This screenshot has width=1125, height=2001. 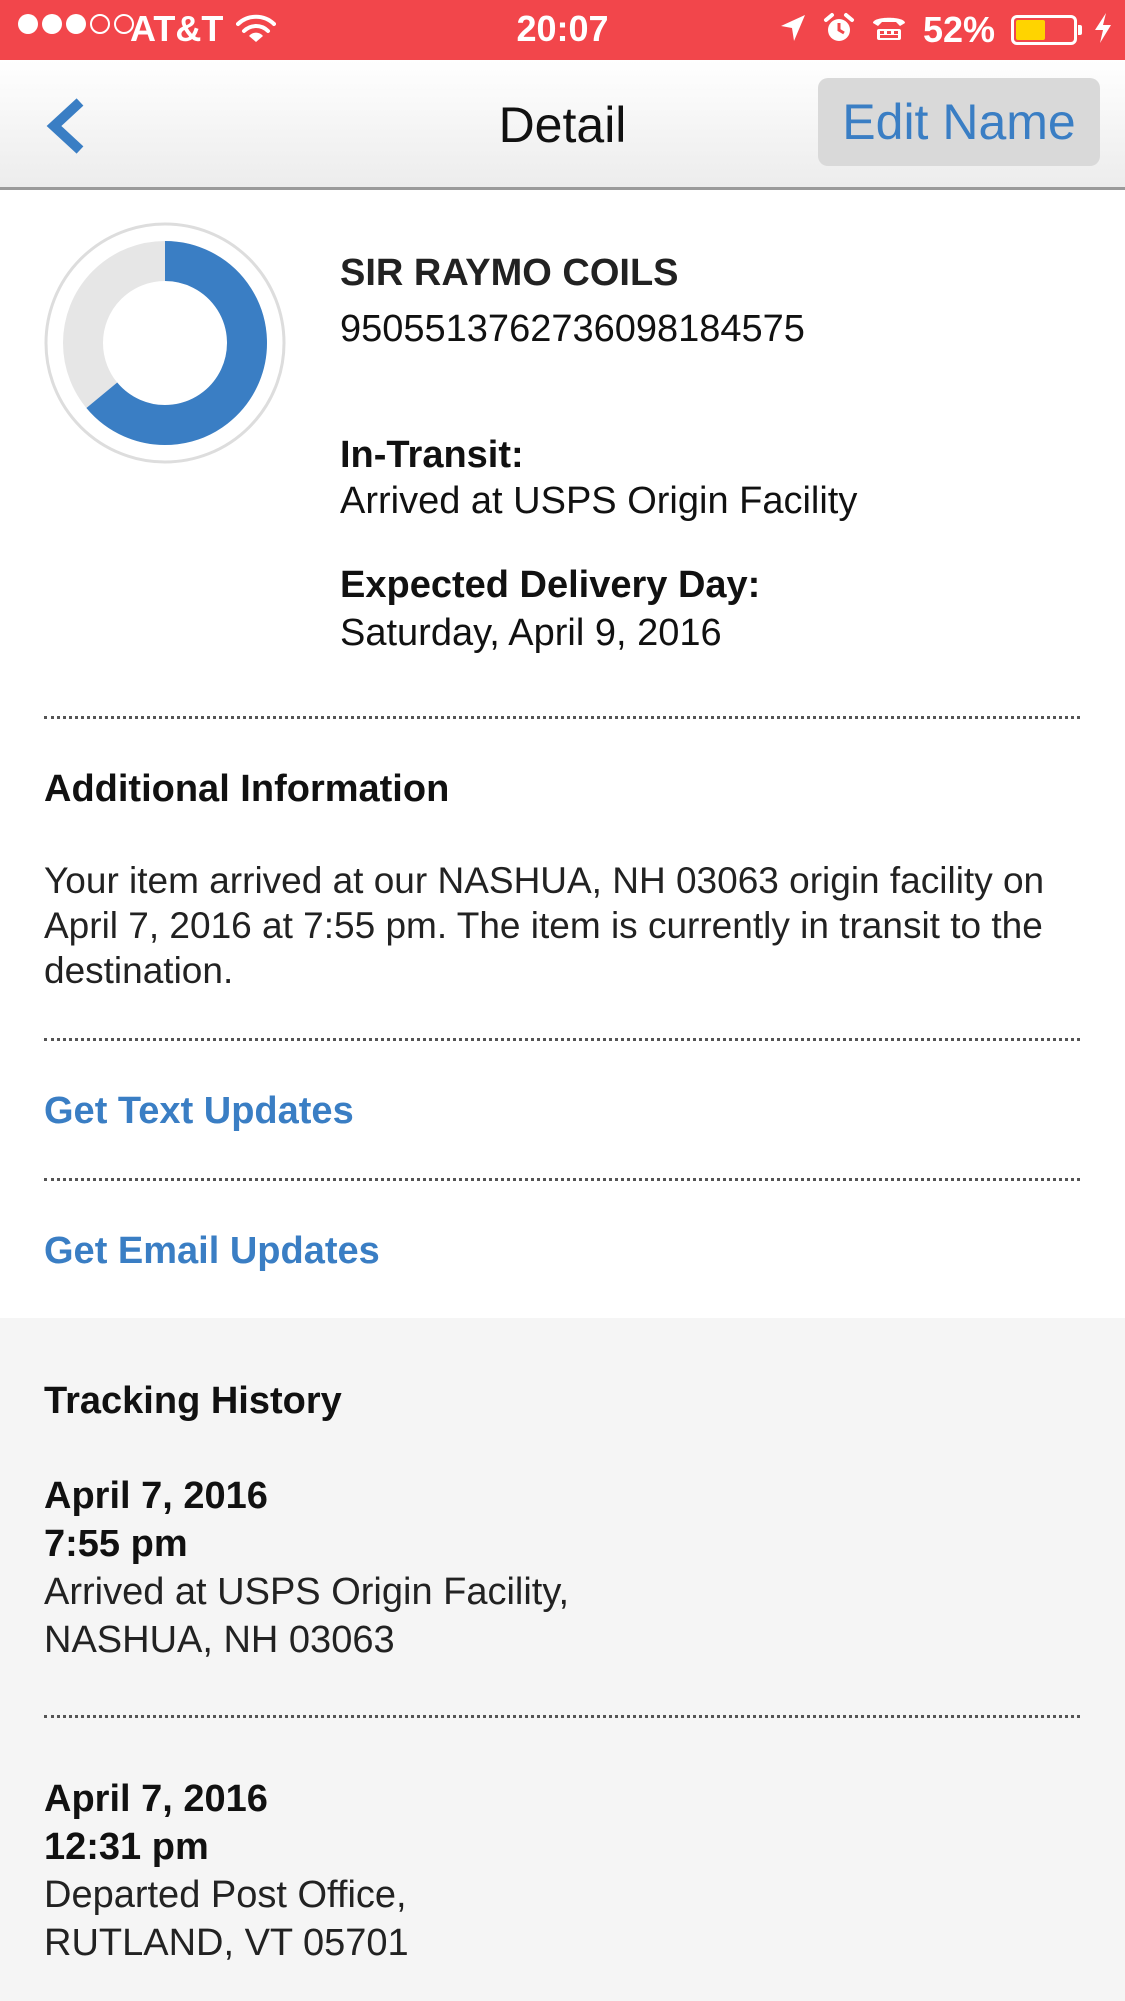 What do you see at coordinates (839, 30) in the screenshot?
I see `alarm-icon` at bounding box center [839, 30].